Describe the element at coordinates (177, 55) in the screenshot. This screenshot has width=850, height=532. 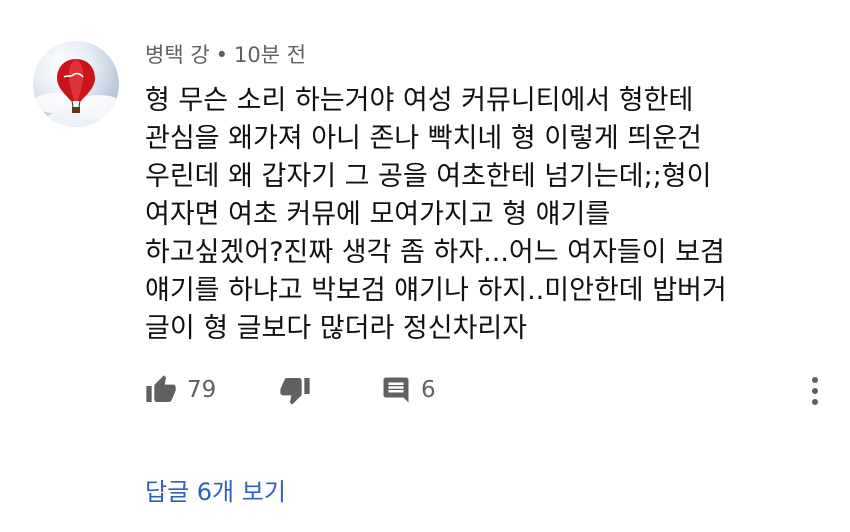
I see `author-name: 병택 강` at that location.